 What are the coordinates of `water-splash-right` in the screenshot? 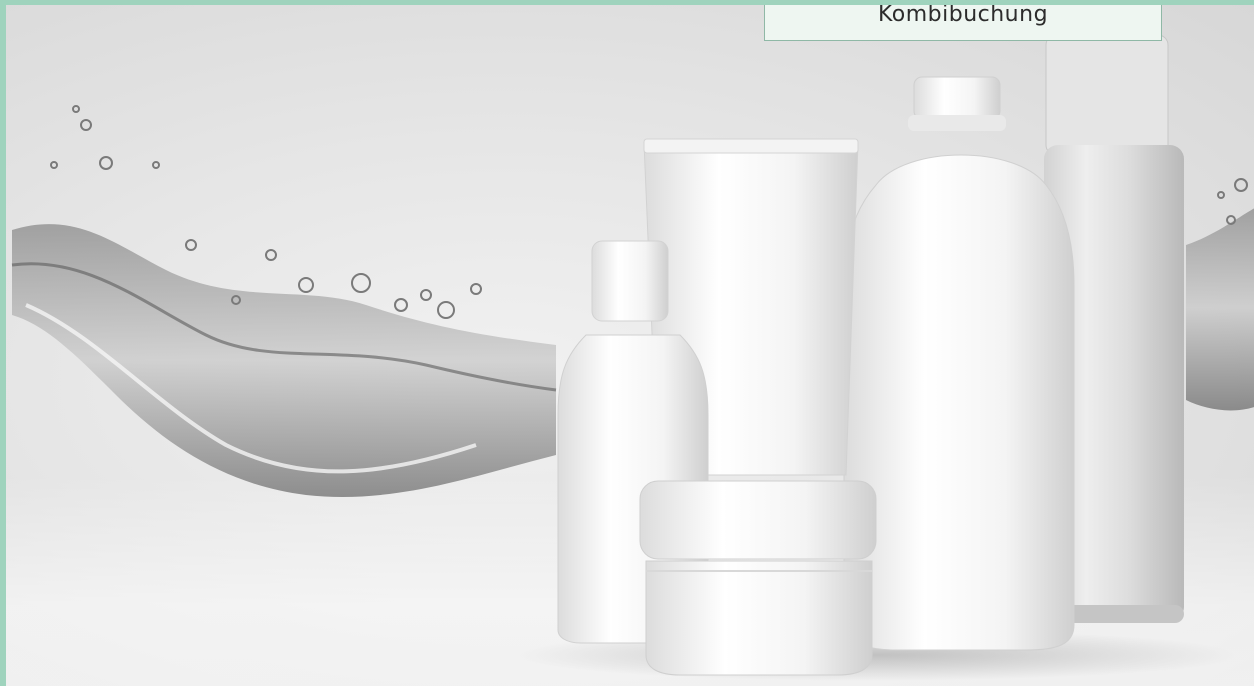 It's located at (1220, 294).